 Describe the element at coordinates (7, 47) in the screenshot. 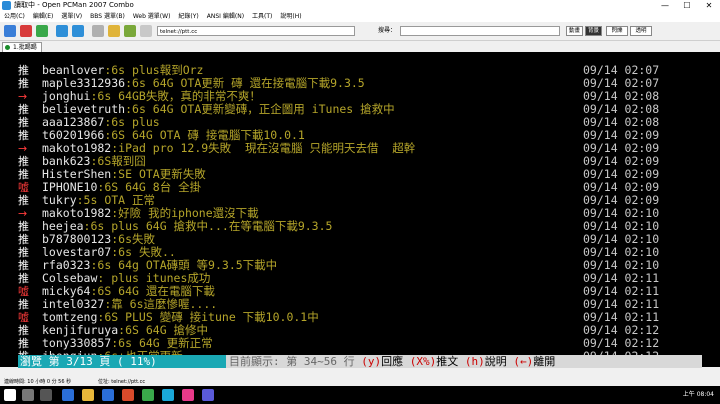

I see `connected-icon` at that location.